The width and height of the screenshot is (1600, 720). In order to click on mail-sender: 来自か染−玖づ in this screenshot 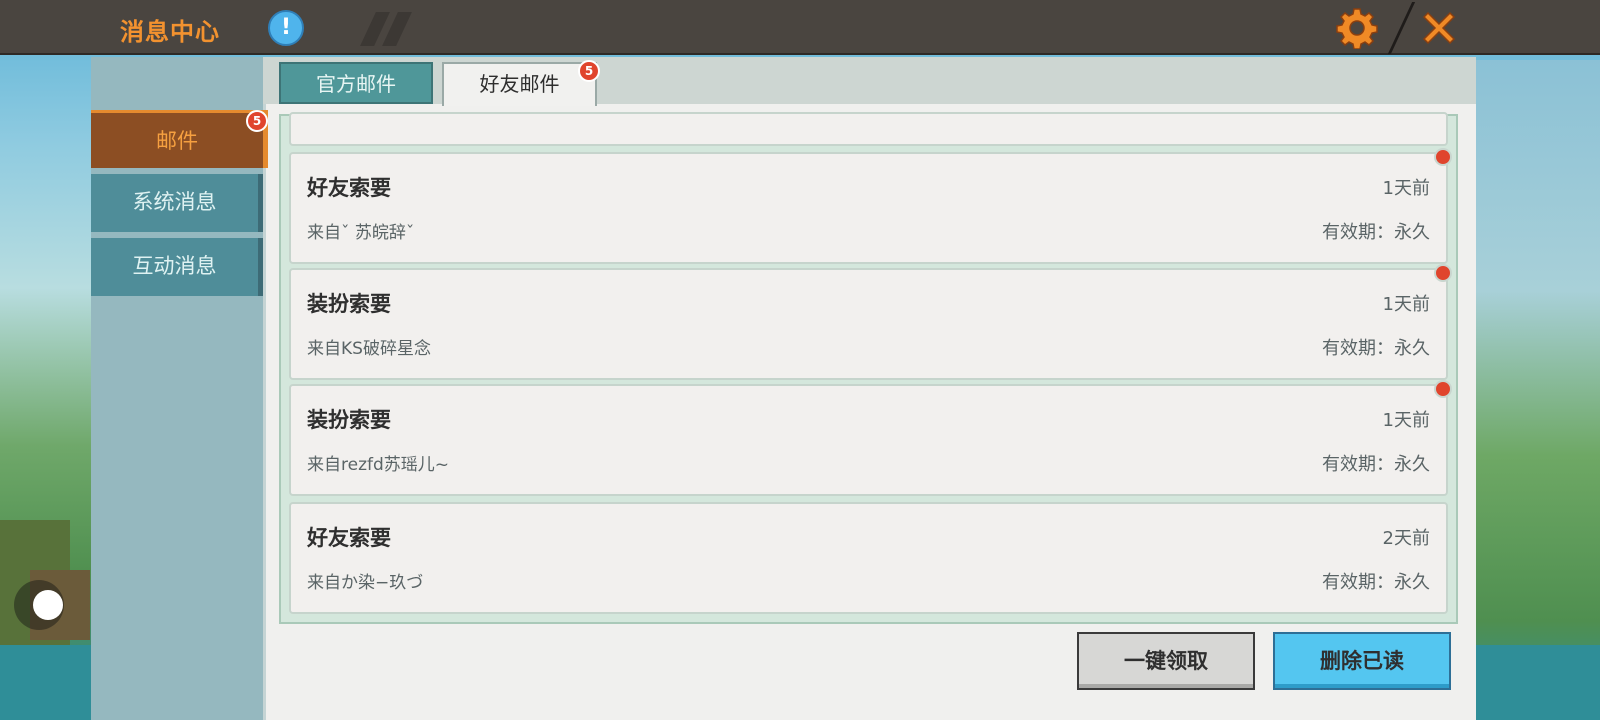, I will do `click(365, 583)`.